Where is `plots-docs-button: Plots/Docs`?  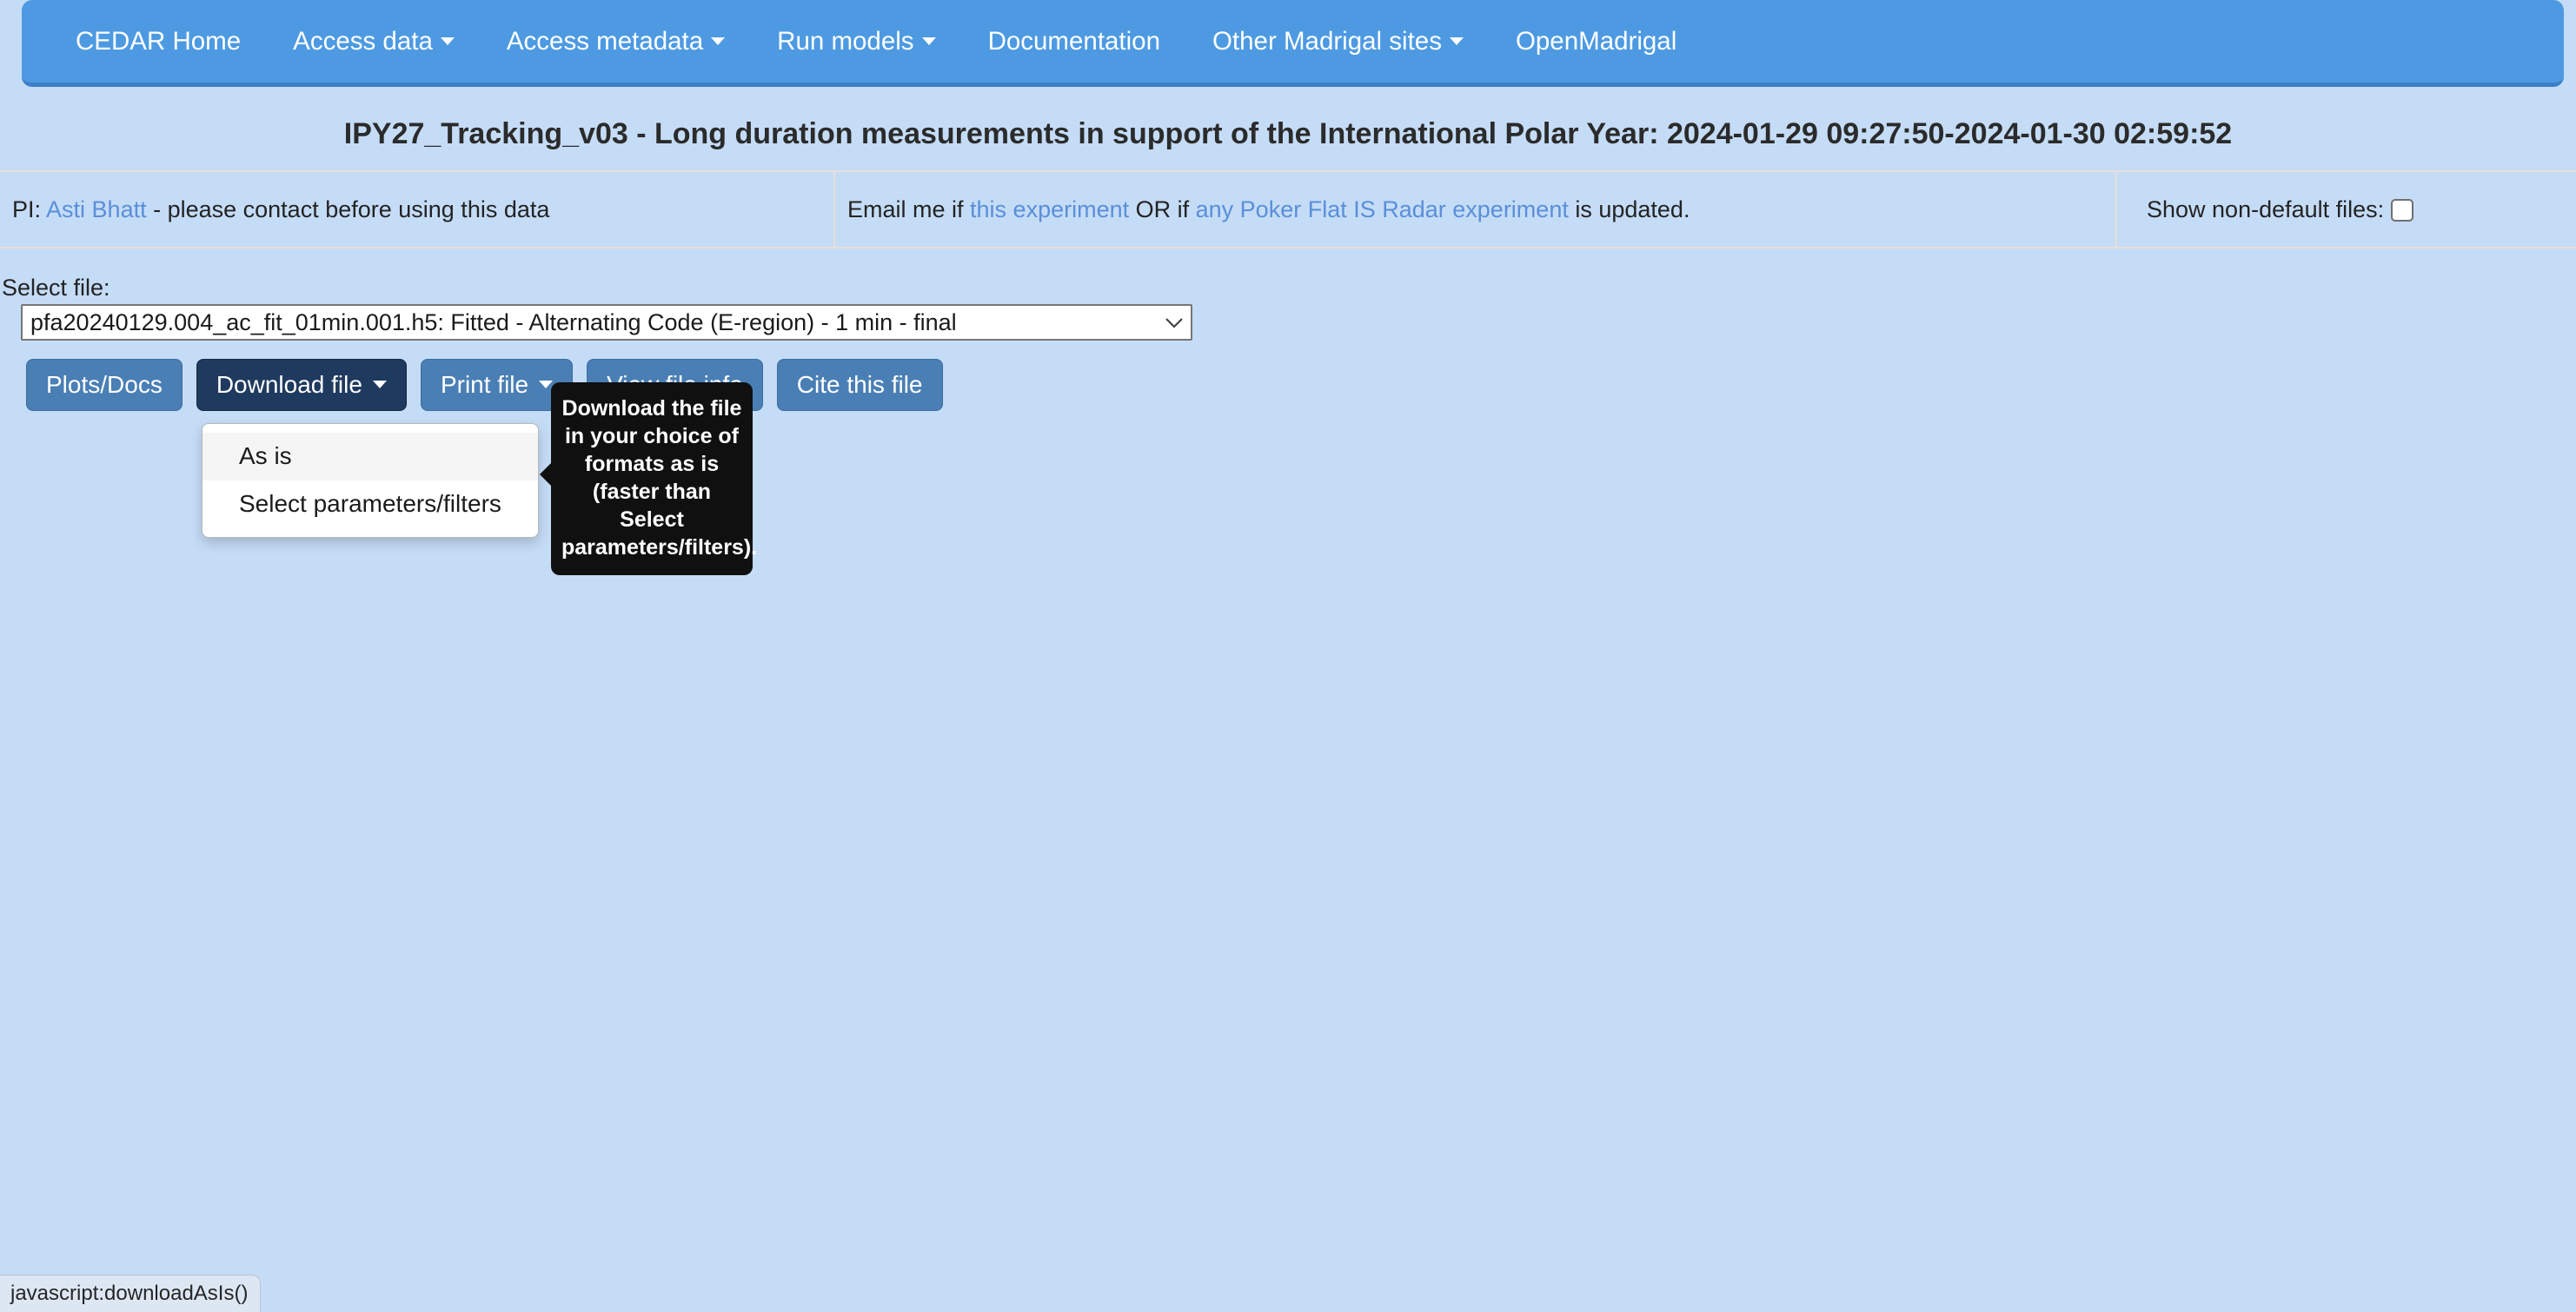
plots-docs-button: Plots/Docs is located at coordinates (104, 385).